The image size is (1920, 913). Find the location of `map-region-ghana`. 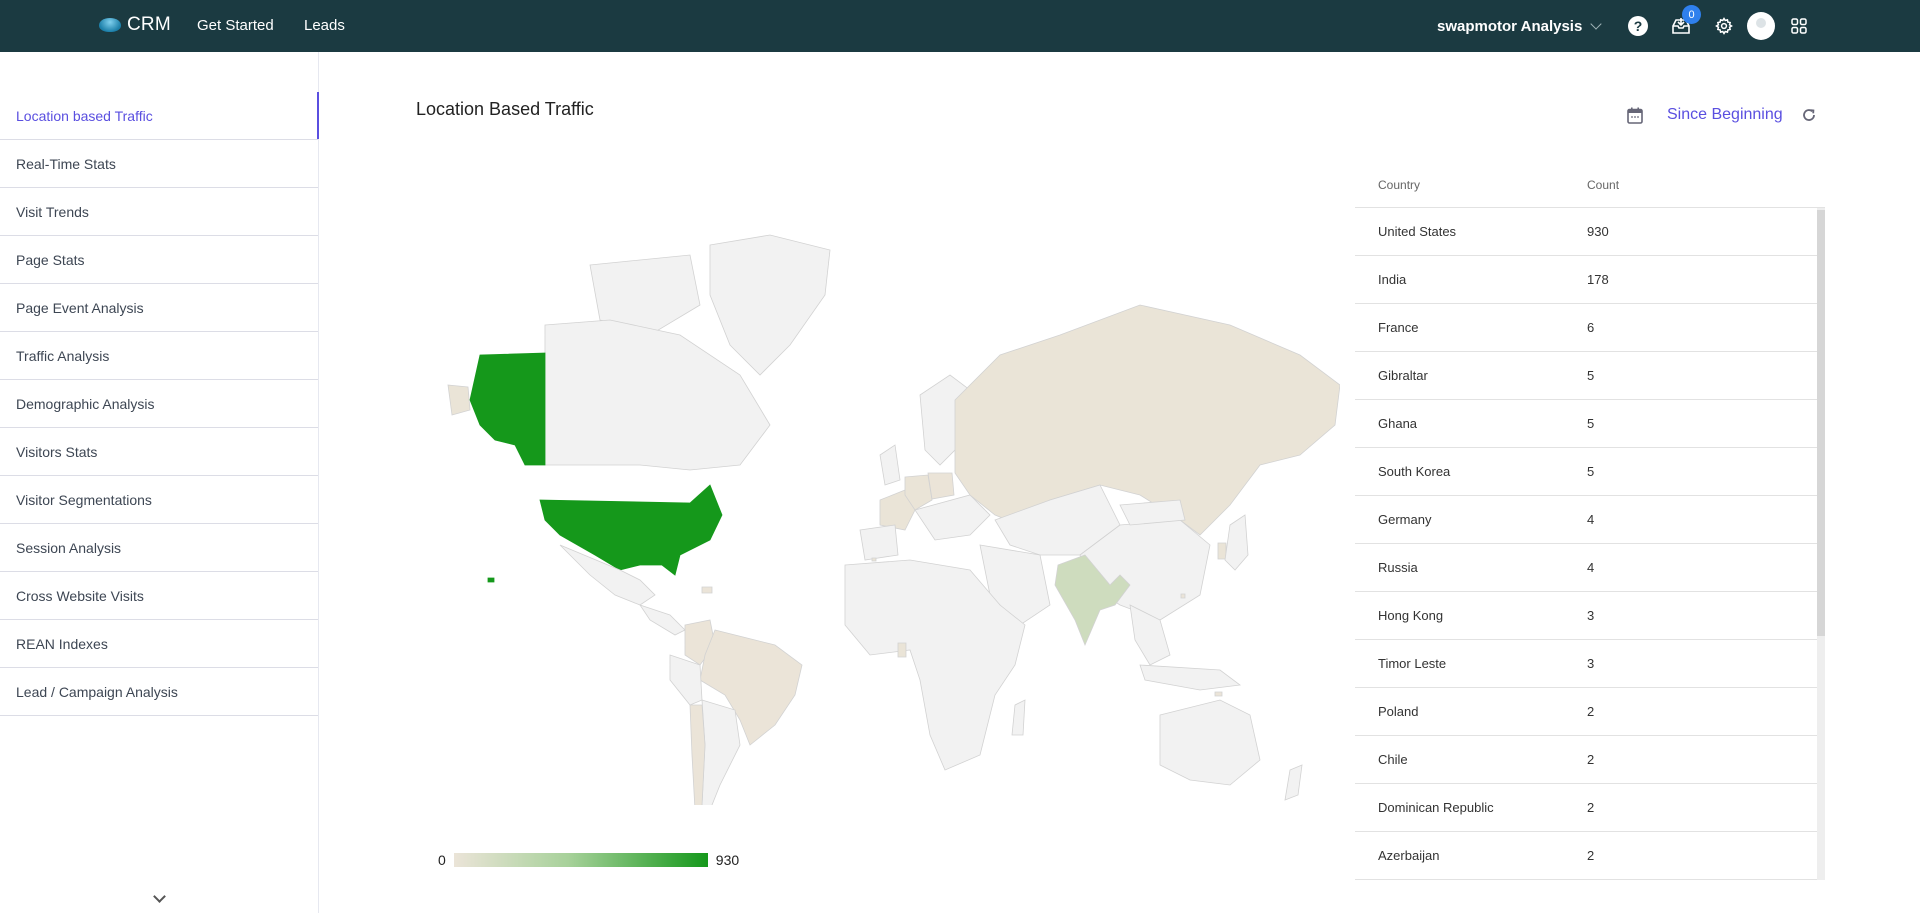

map-region-ghana is located at coordinates (902, 650).